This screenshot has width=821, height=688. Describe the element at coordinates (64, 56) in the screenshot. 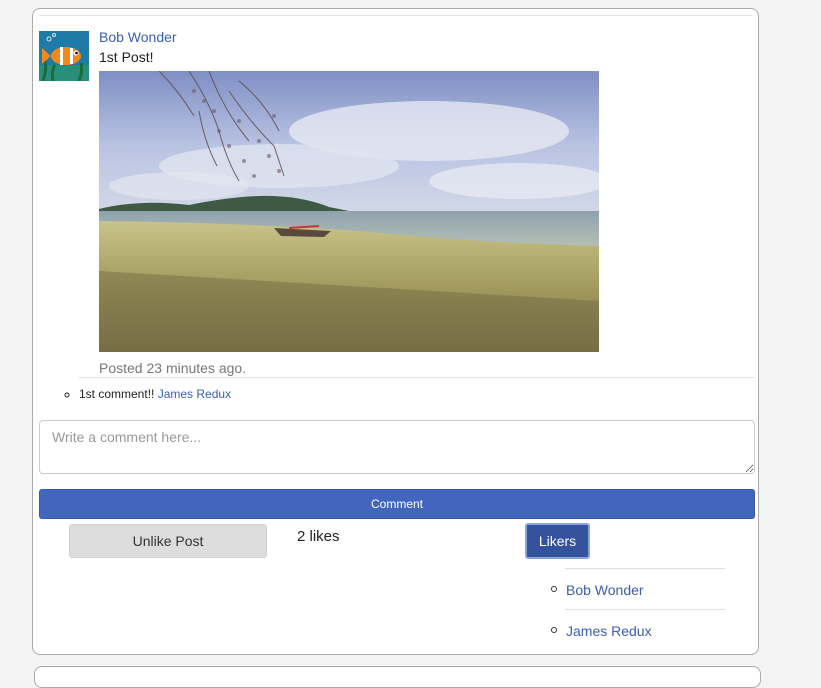

I see `fish-avatar-icon` at that location.